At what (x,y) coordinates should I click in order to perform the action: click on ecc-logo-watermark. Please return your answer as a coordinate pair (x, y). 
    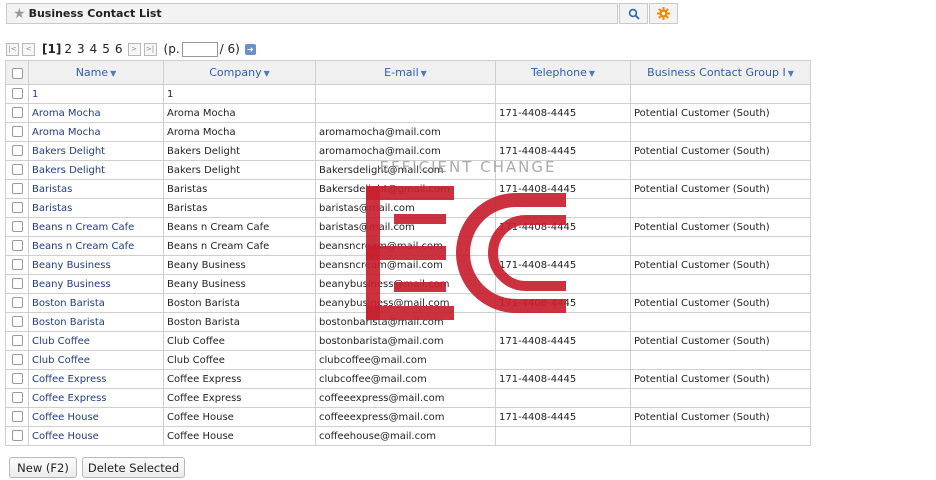
    Looking at the image, I should click on (466, 253).